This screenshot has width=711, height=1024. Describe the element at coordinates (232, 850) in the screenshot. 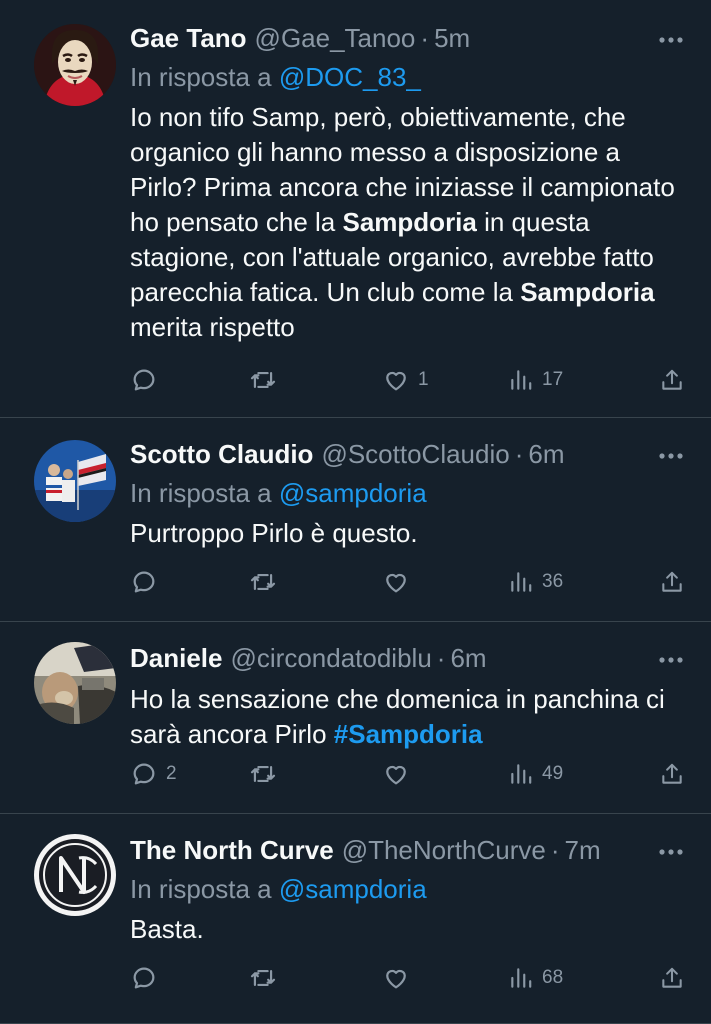

I see `display-name: The North Curve` at that location.